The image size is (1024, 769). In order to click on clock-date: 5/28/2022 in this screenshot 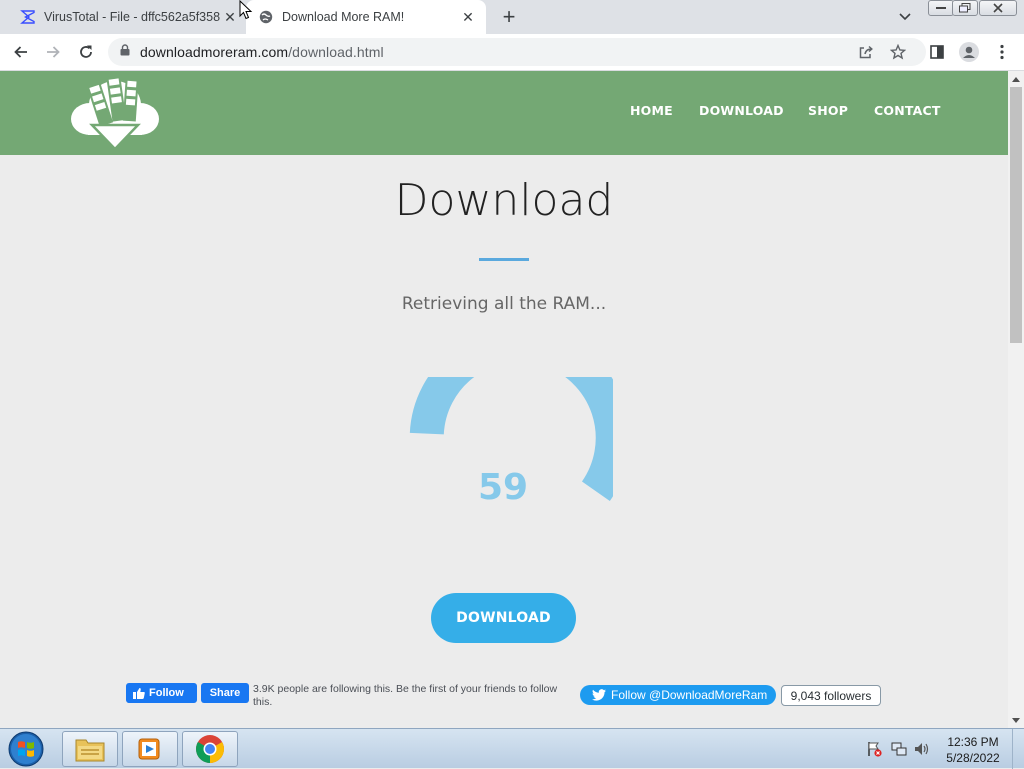, I will do `click(973, 758)`.